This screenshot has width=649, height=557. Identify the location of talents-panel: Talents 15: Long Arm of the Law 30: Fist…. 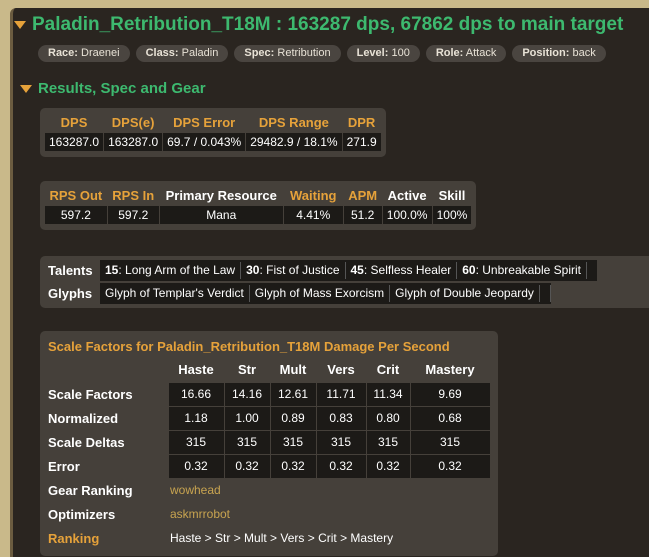
(344, 282).